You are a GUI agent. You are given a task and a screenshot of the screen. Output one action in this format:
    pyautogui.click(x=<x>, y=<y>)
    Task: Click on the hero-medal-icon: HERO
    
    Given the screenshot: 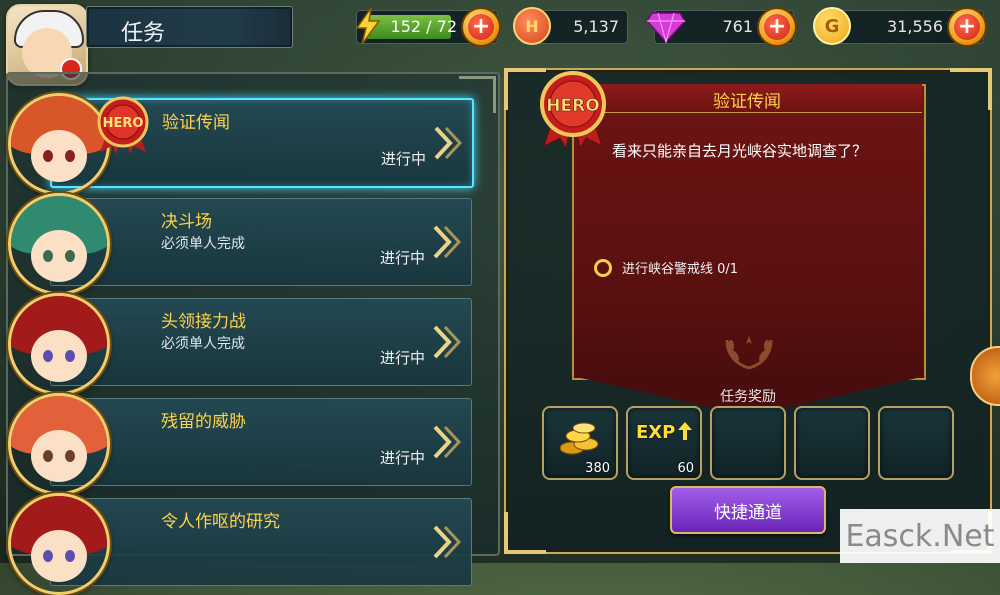 What is the action you would take?
    pyautogui.click(x=123, y=125)
    